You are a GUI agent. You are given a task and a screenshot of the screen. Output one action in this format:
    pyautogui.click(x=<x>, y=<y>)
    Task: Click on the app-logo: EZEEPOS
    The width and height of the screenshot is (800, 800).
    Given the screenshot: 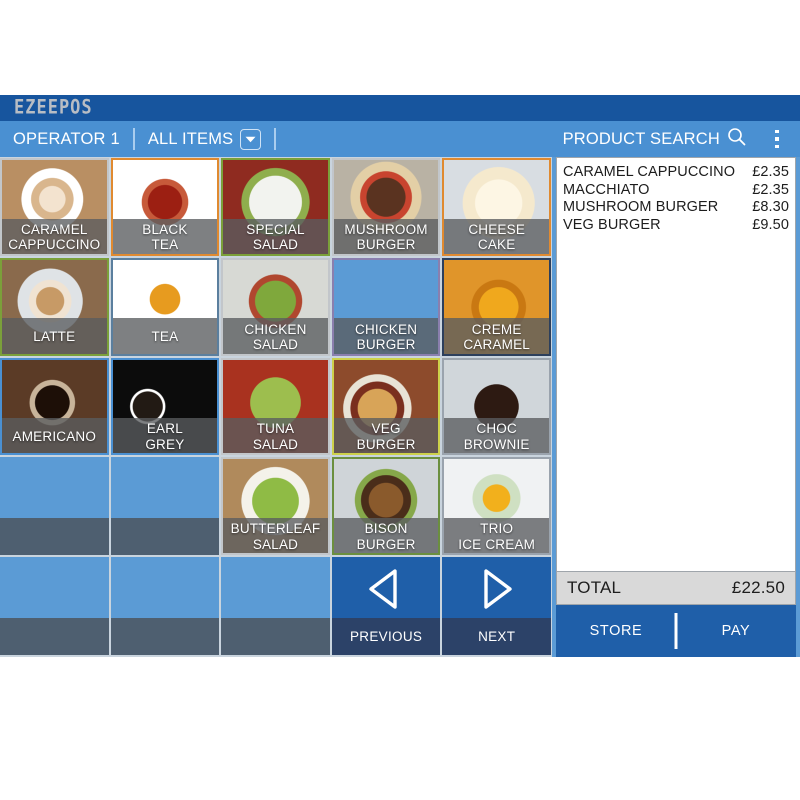 What is the action you would take?
    pyautogui.click(x=53, y=107)
    